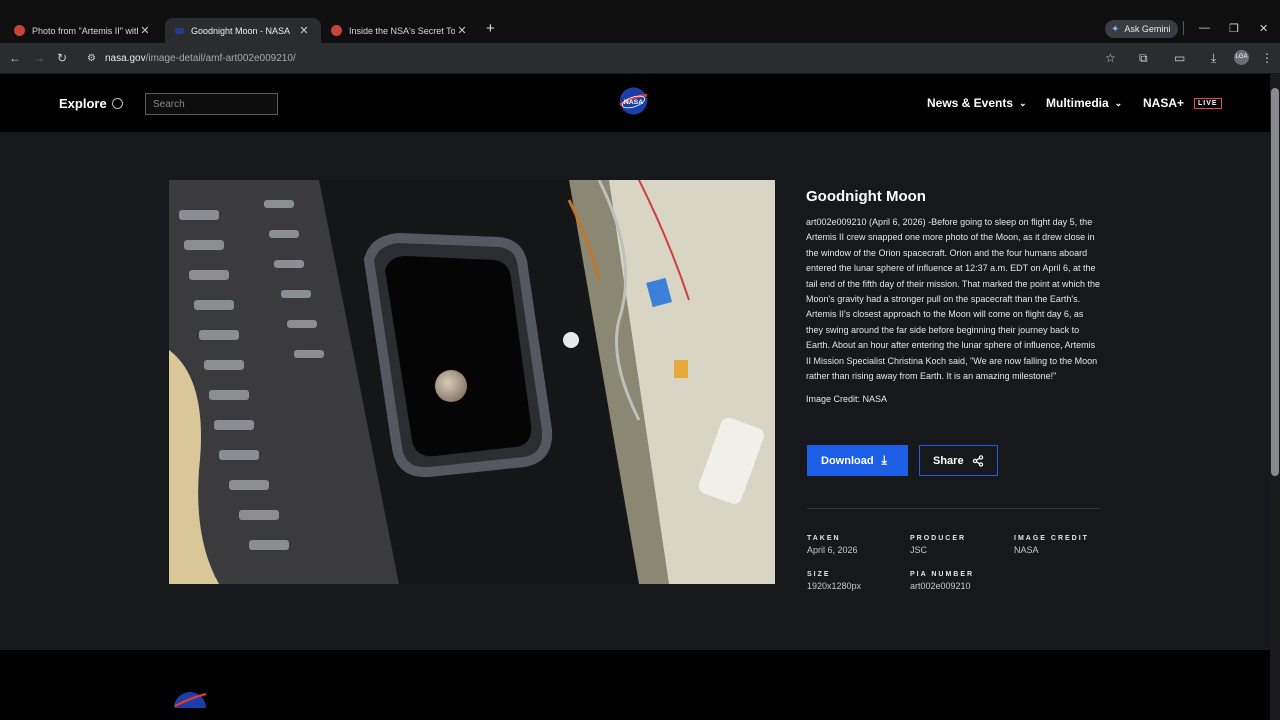 This screenshot has height=720, width=1280. Describe the element at coordinates (220, 58) in the screenshot. I see `url-path: /image-detail/amf-art002e009210/` at that location.